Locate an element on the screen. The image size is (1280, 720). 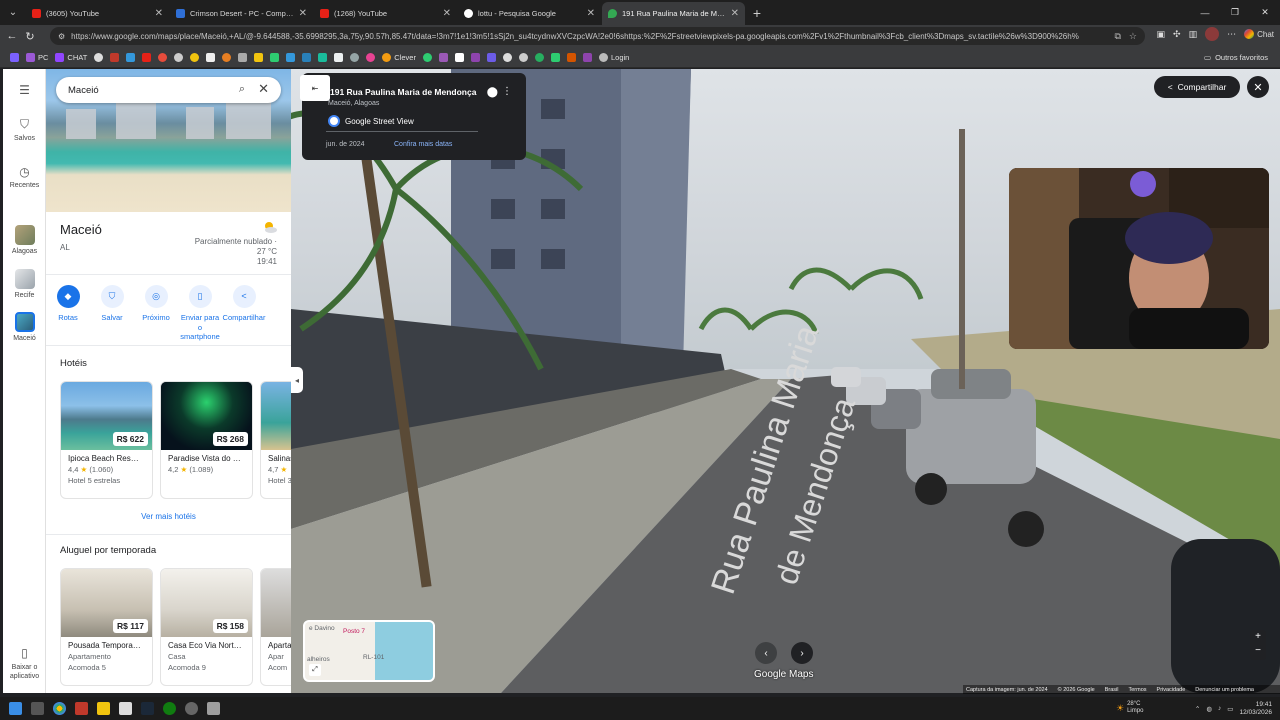
bookmark-anchor is located at coordinates (99, 57).